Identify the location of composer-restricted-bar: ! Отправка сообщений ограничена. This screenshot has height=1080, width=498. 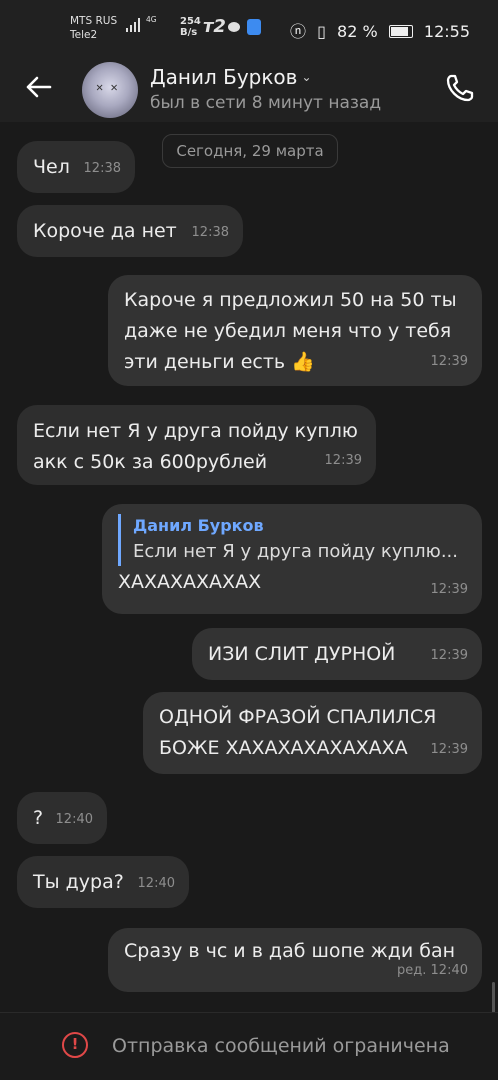
(249, 1046).